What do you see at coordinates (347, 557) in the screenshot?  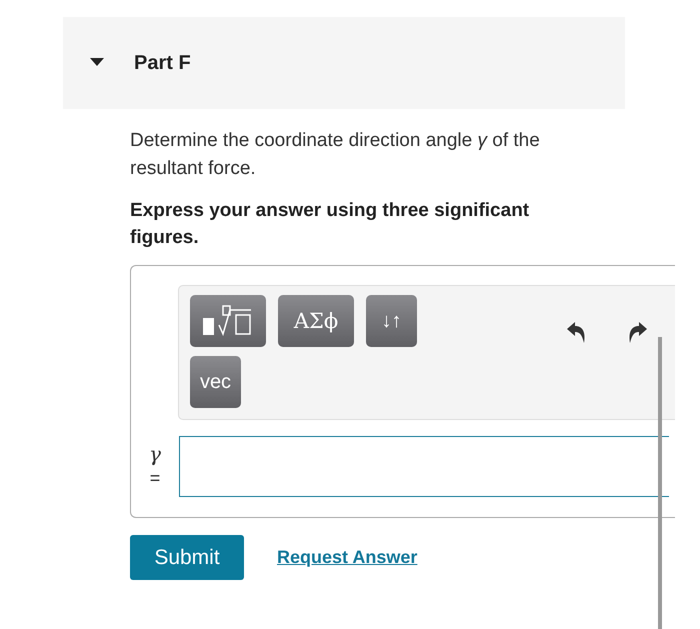 I see `request-answer-link: Request Answer` at bounding box center [347, 557].